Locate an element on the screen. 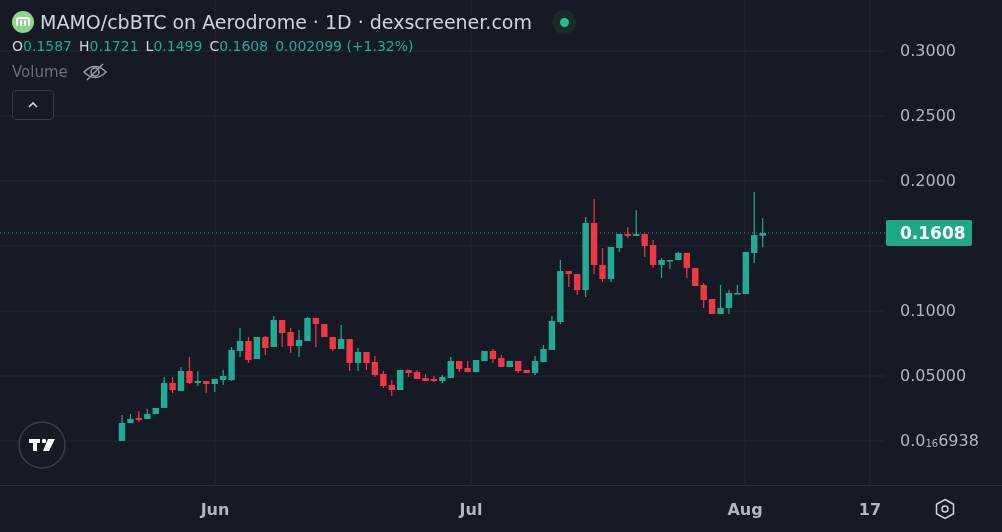 Image resolution: width=1002 pixels, height=532 pixels. eye-off-icon is located at coordinates (94, 72).